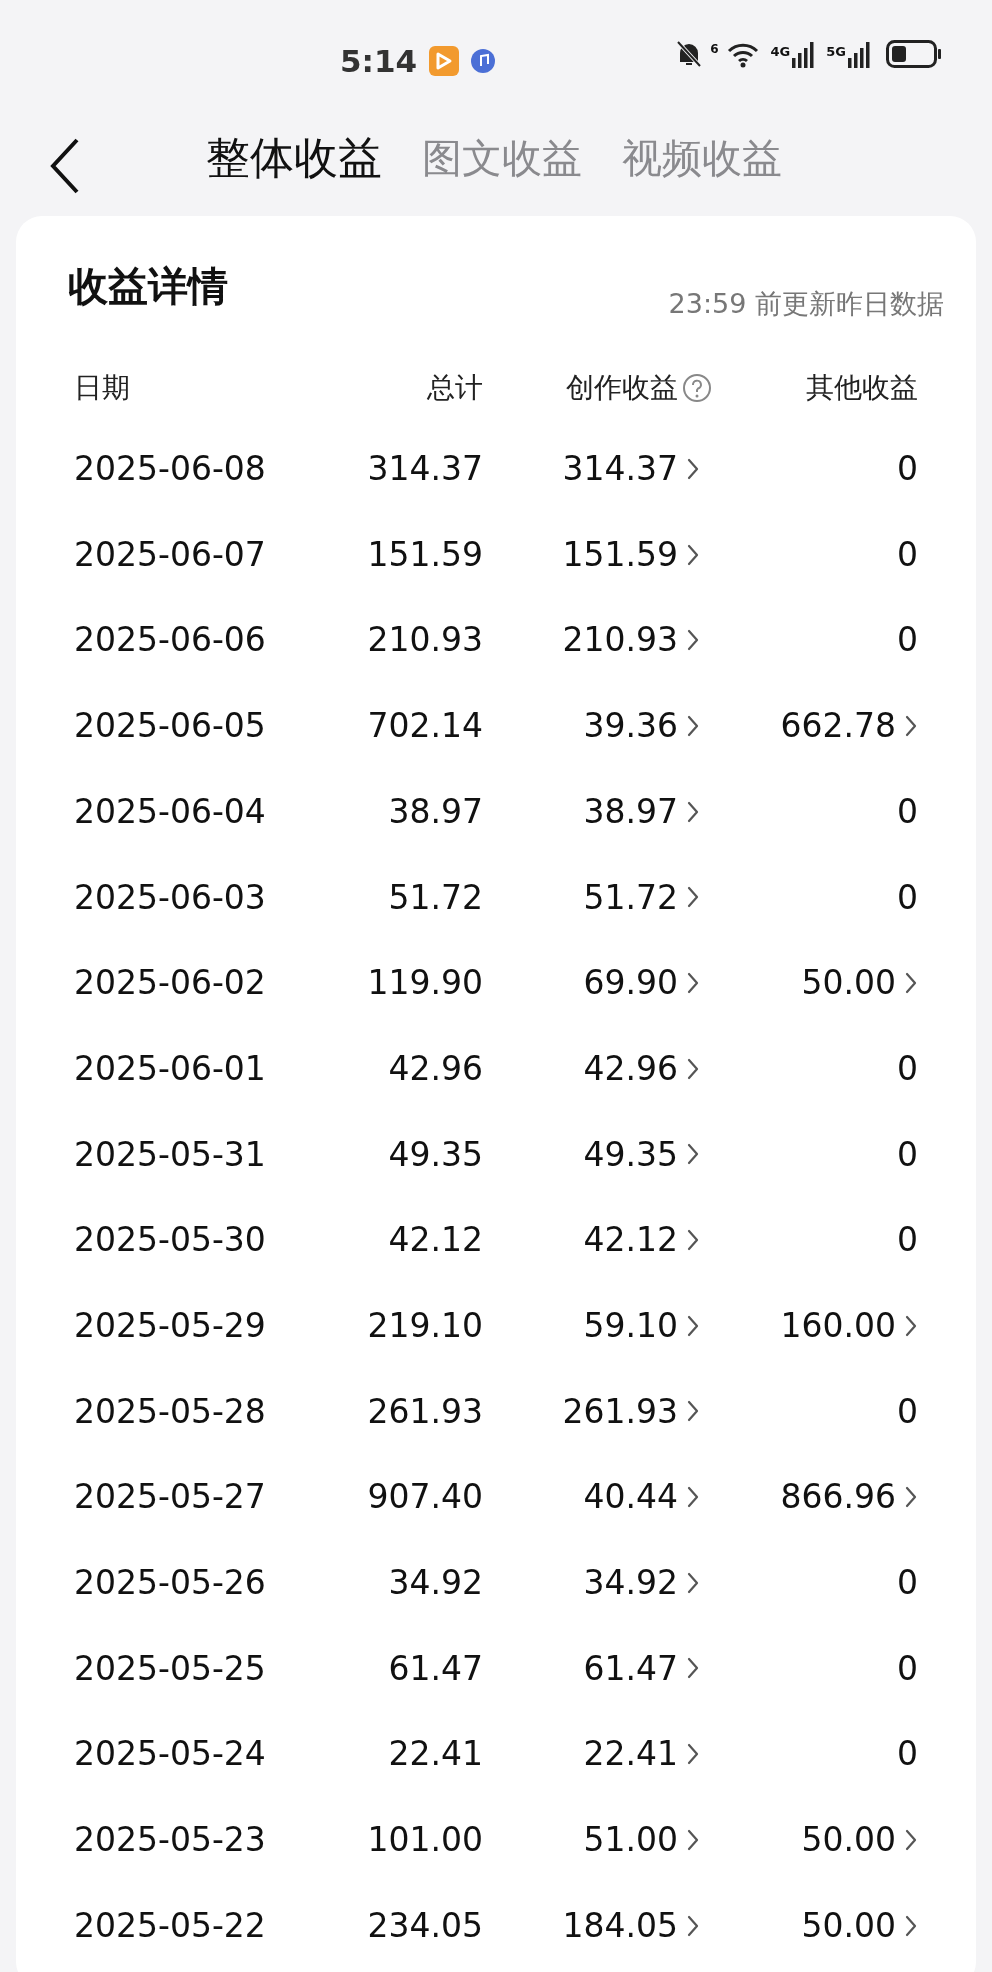 Image resolution: width=992 pixels, height=1972 pixels. What do you see at coordinates (622, 388) in the screenshot?
I see `column-header: 创作收益` at bounding box center [622, 388].